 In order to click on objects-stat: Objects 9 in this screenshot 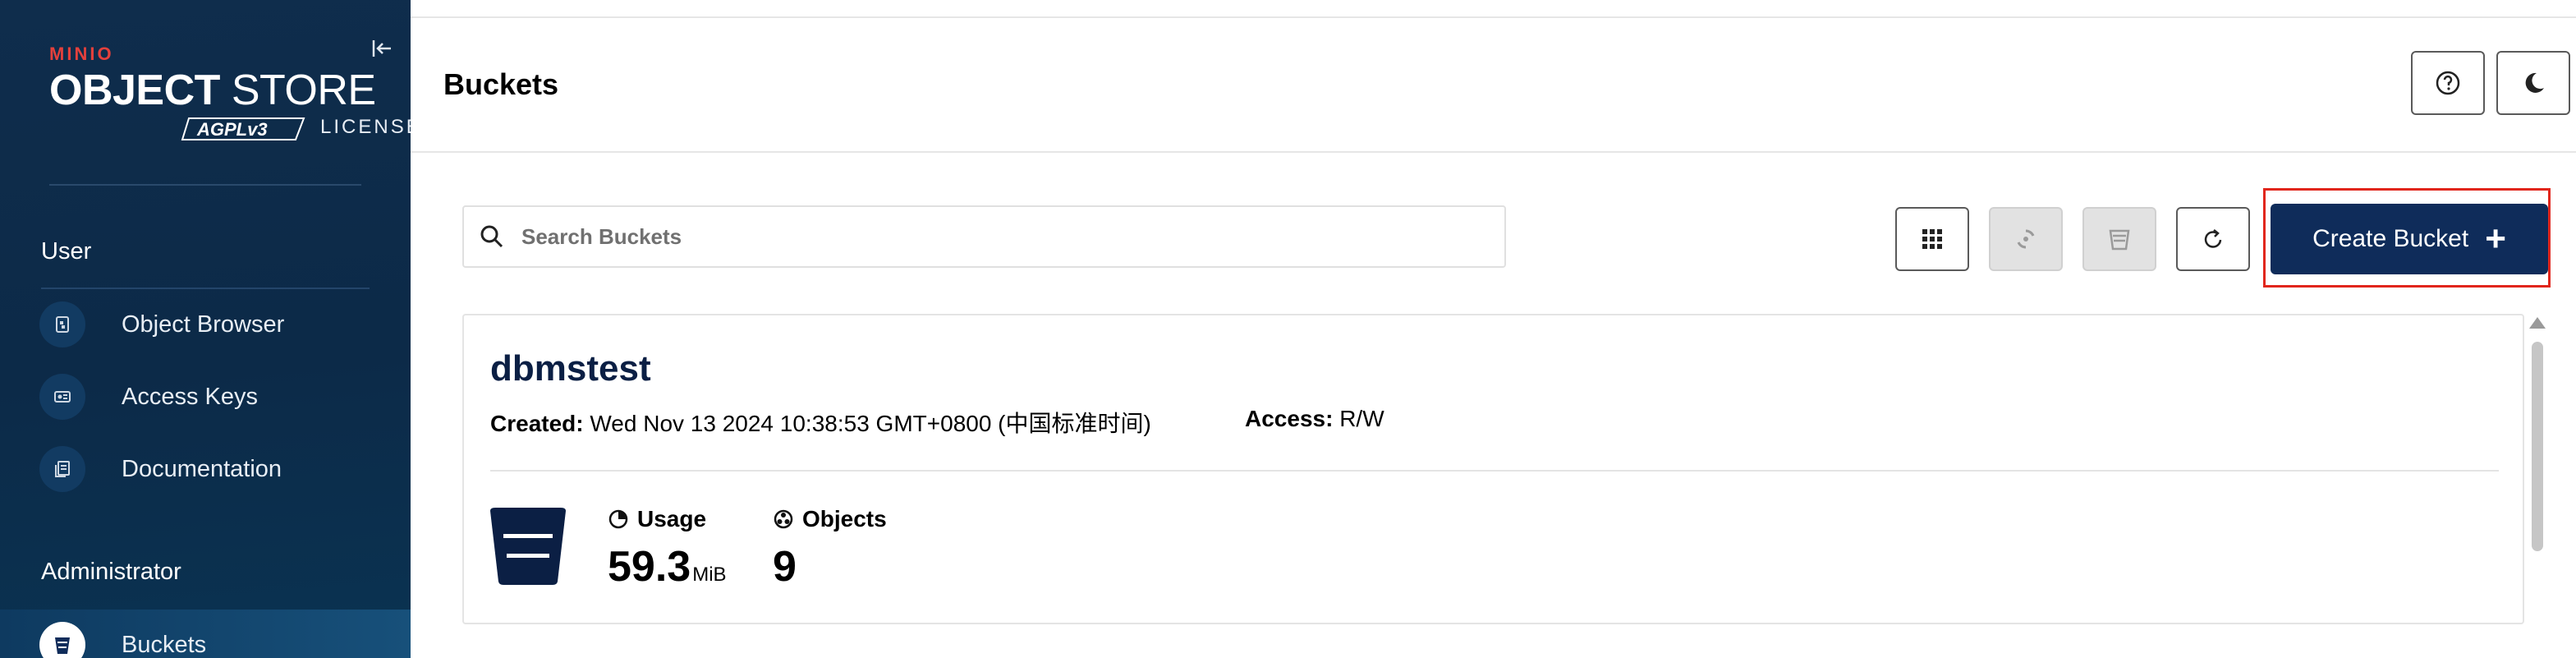, I will do `click(830, 548)`.